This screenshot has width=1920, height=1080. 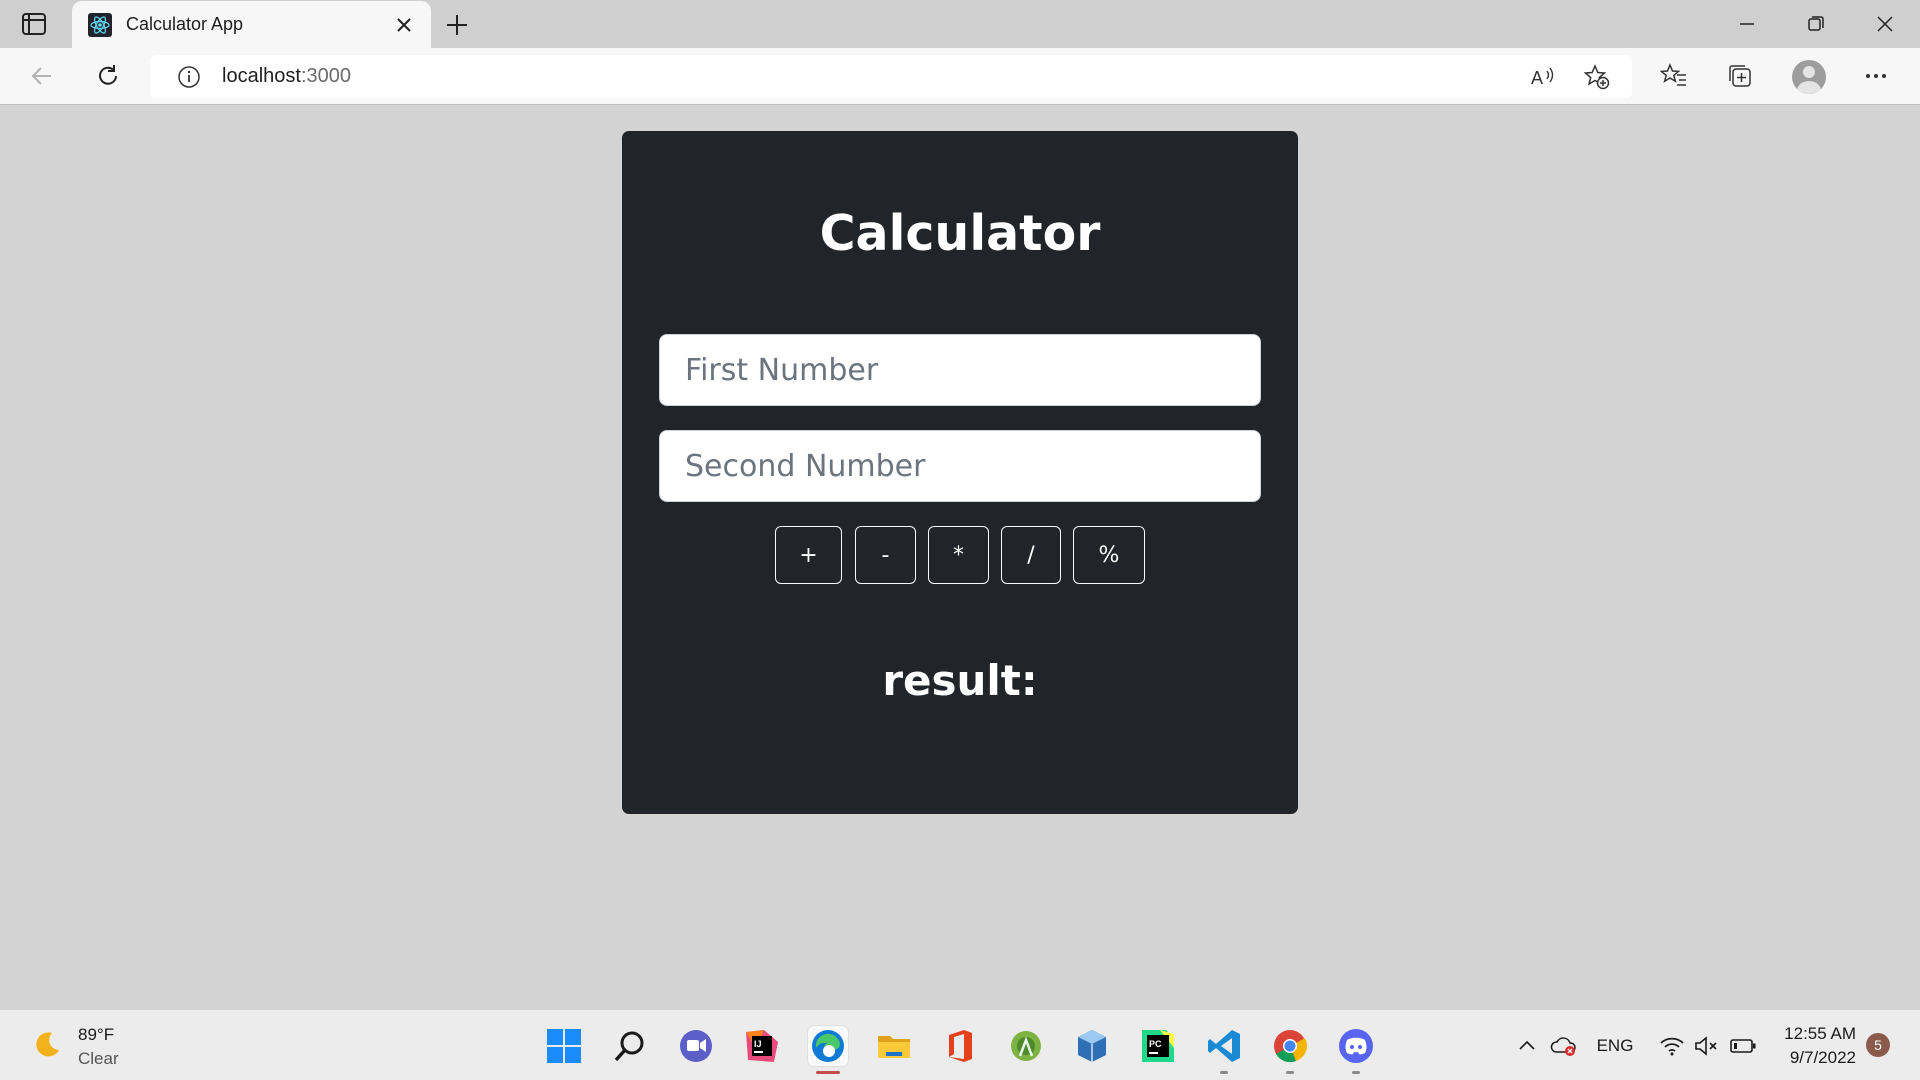 What do you see at coordinates (696, 1046) in the screenshot?
I see `chat-icon` at bounding box center [696, 1046].